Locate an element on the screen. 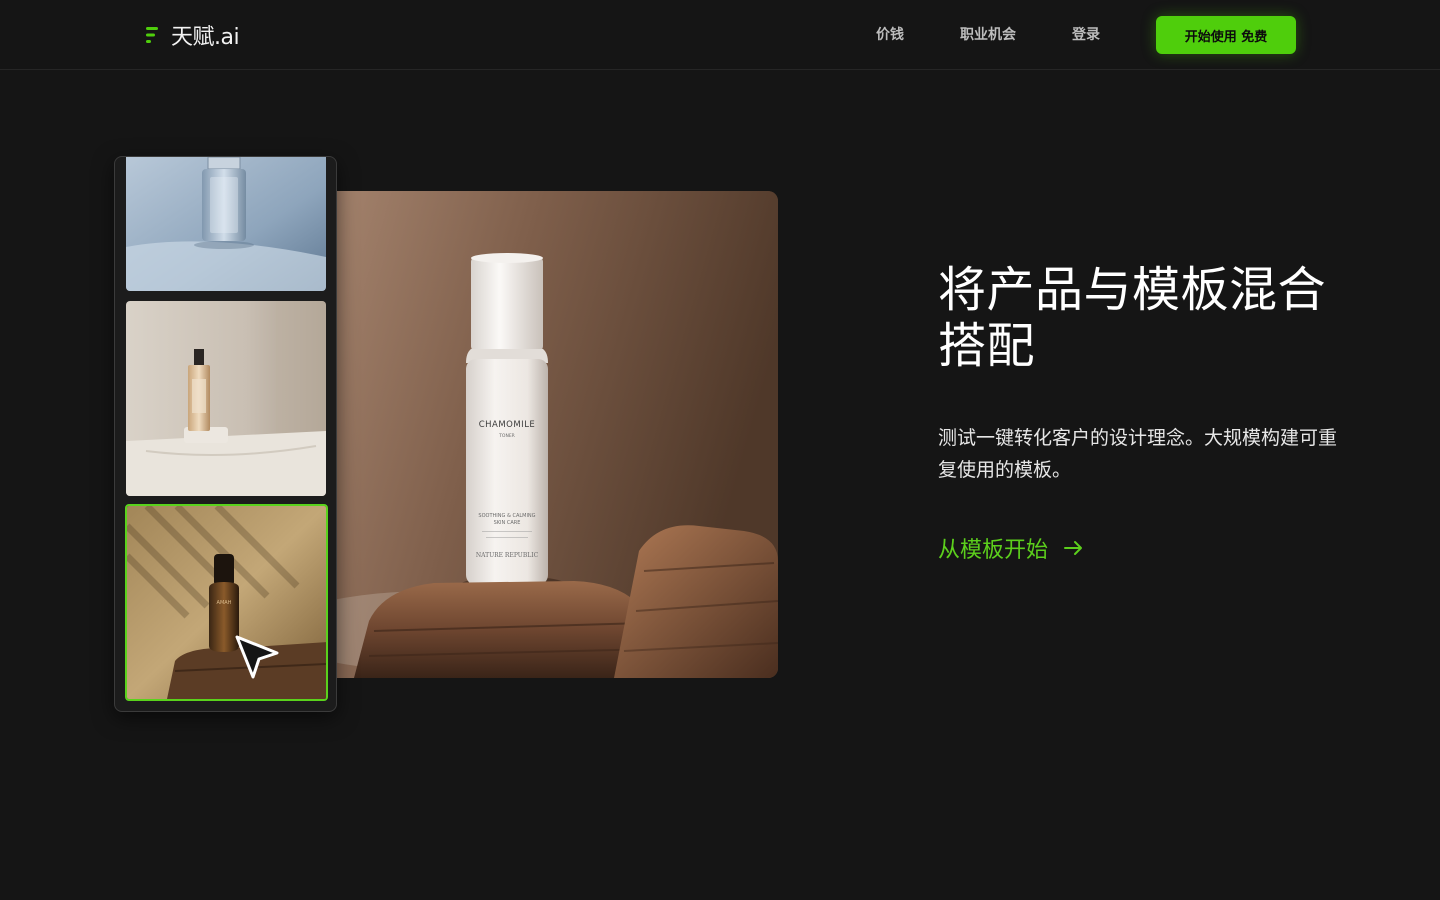 The height and width of the screenshot is (900, 1440). logo: 天赋.ai is located at coordinates (192, 35).